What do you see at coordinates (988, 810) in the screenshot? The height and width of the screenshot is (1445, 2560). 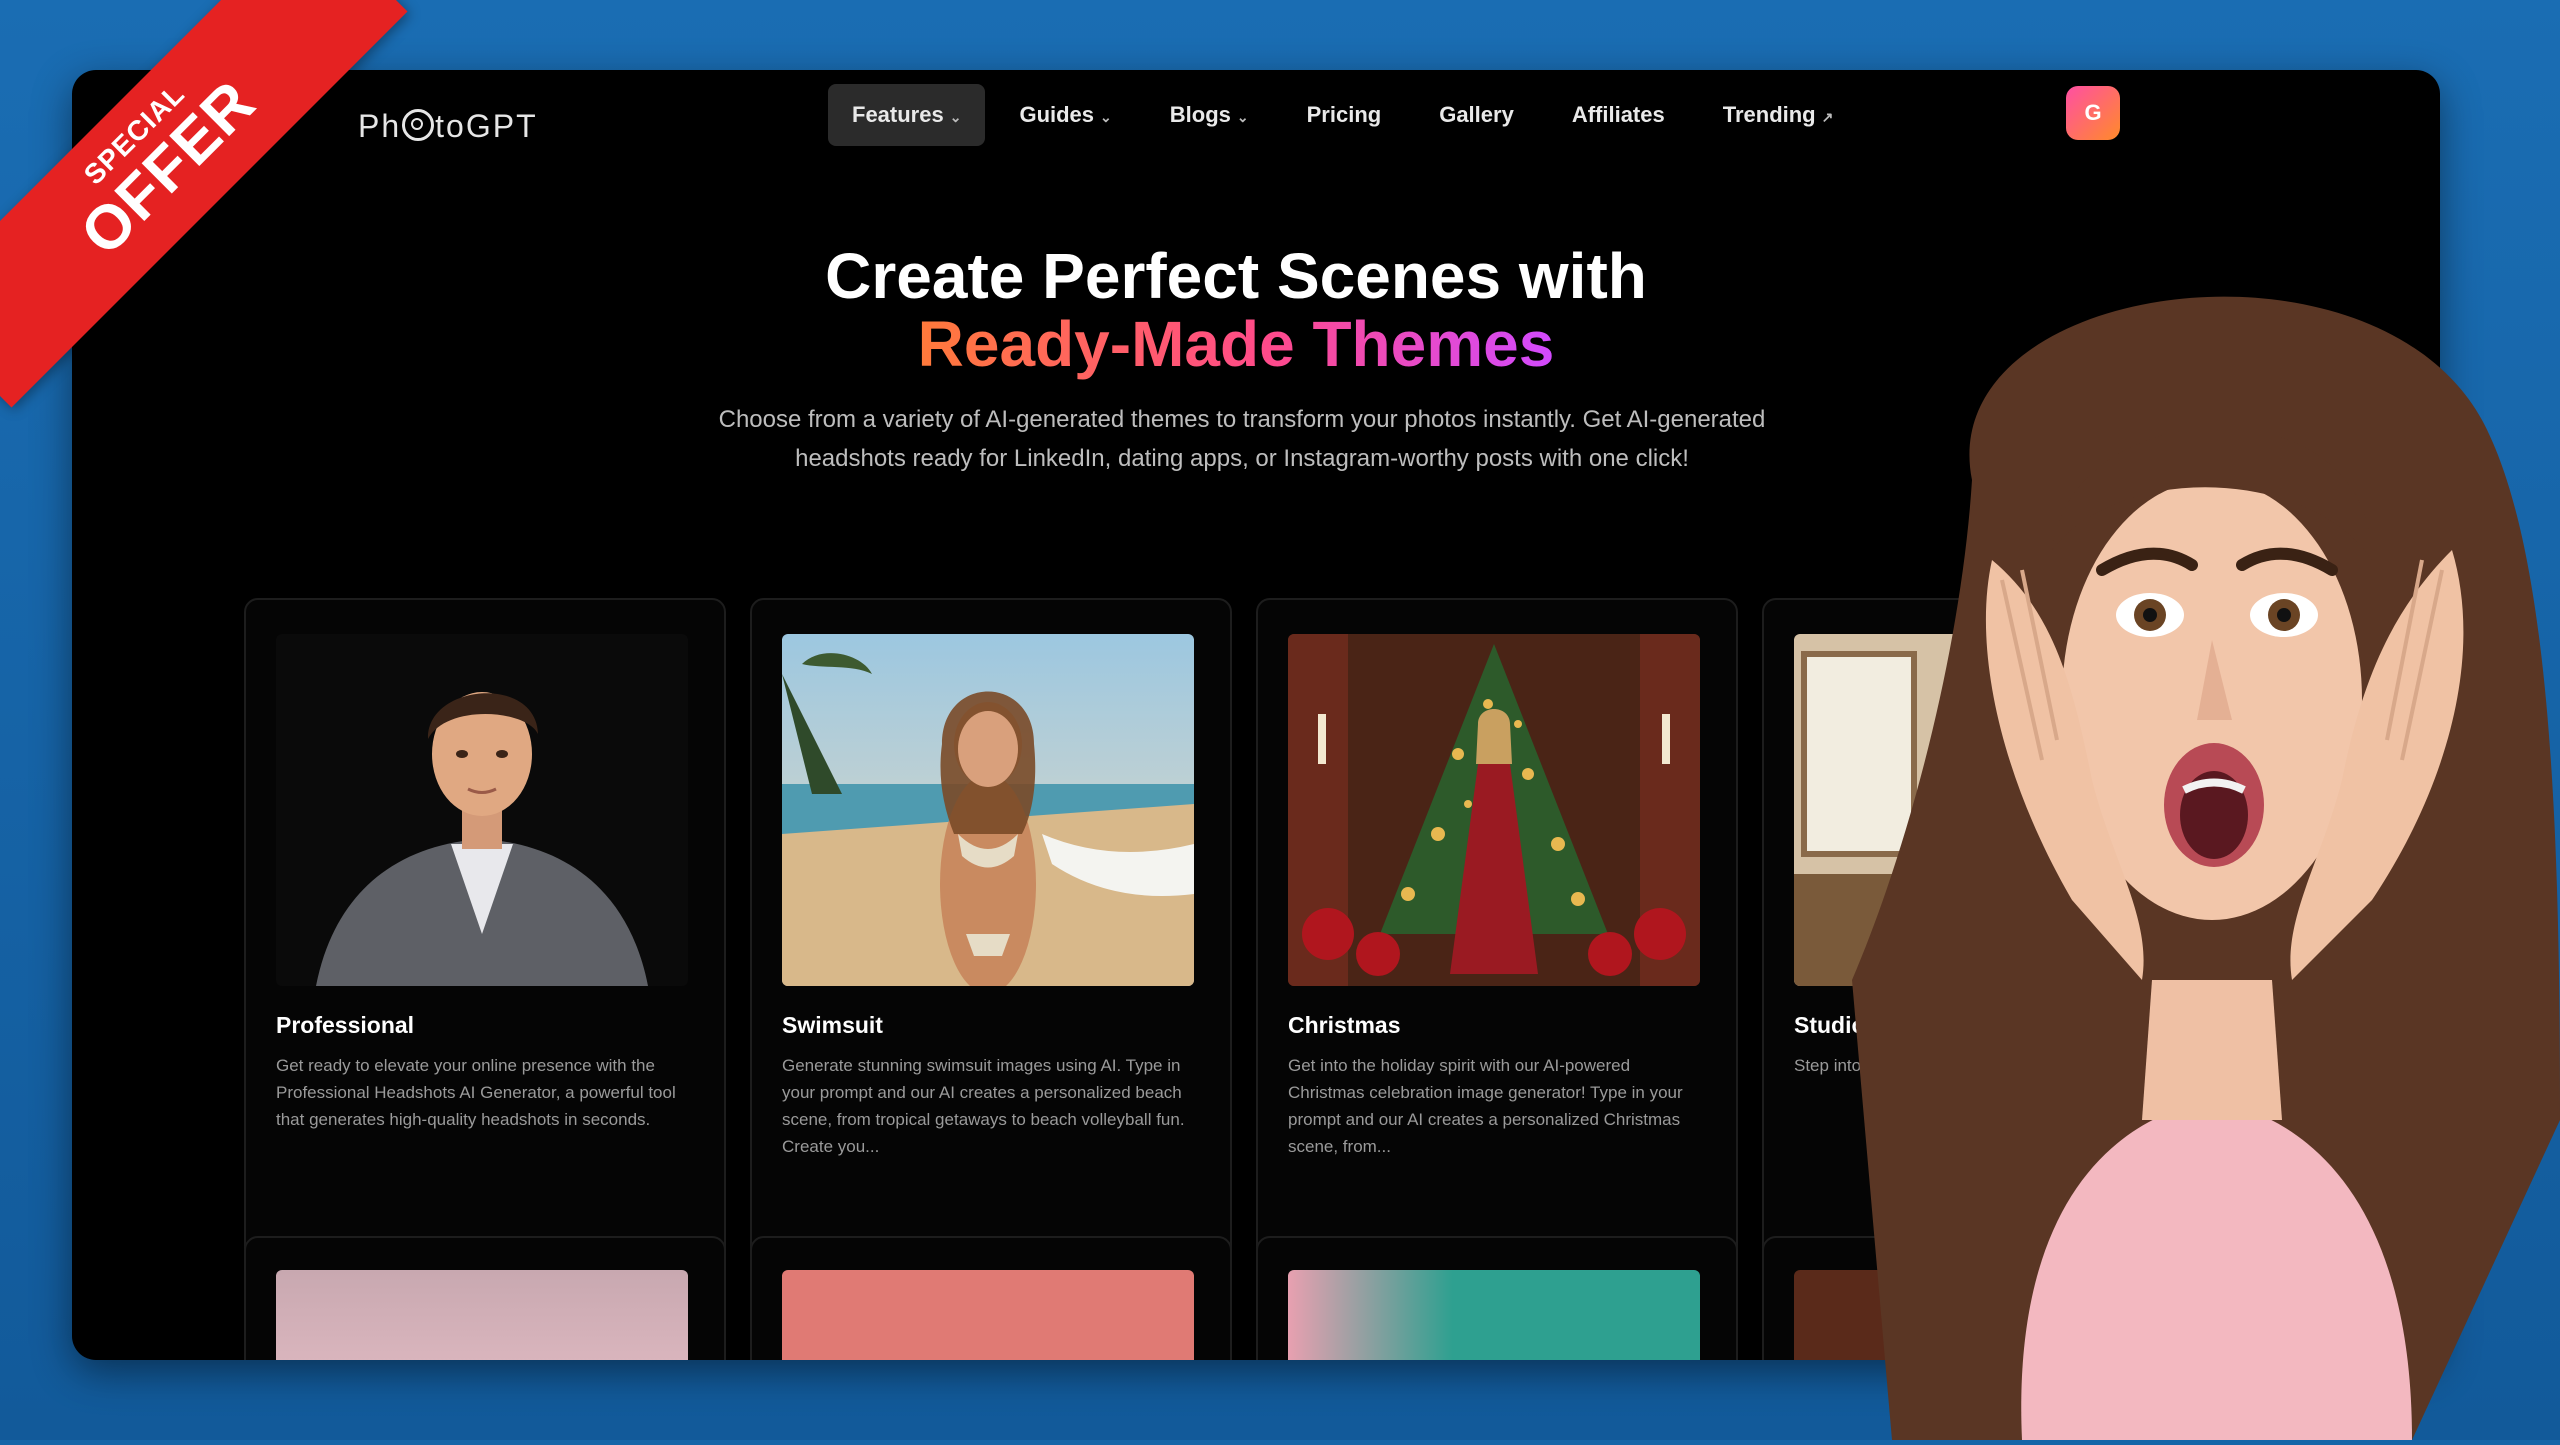 I see `swimsuit-beach-image` at bounding box center [988, 810].